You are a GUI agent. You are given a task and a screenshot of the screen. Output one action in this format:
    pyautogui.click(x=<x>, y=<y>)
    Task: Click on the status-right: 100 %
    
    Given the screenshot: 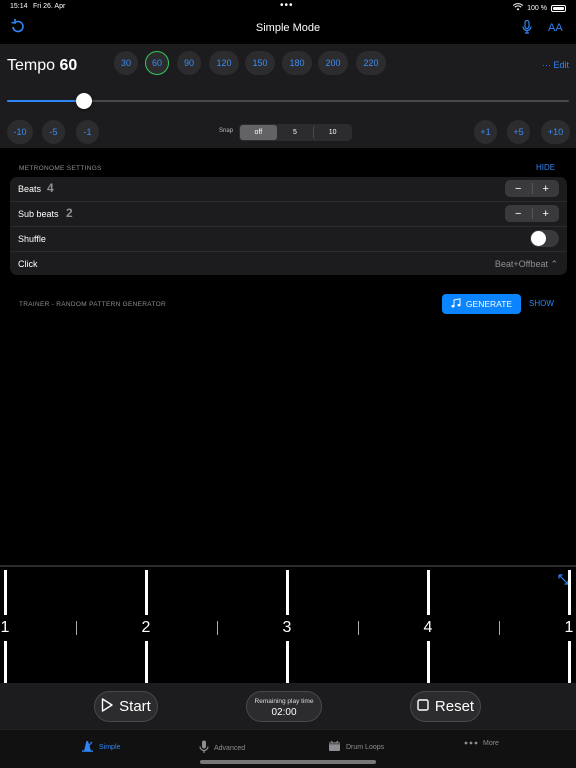 What is the action you would take?
    pyautogui.click(x=539, y=8)
    